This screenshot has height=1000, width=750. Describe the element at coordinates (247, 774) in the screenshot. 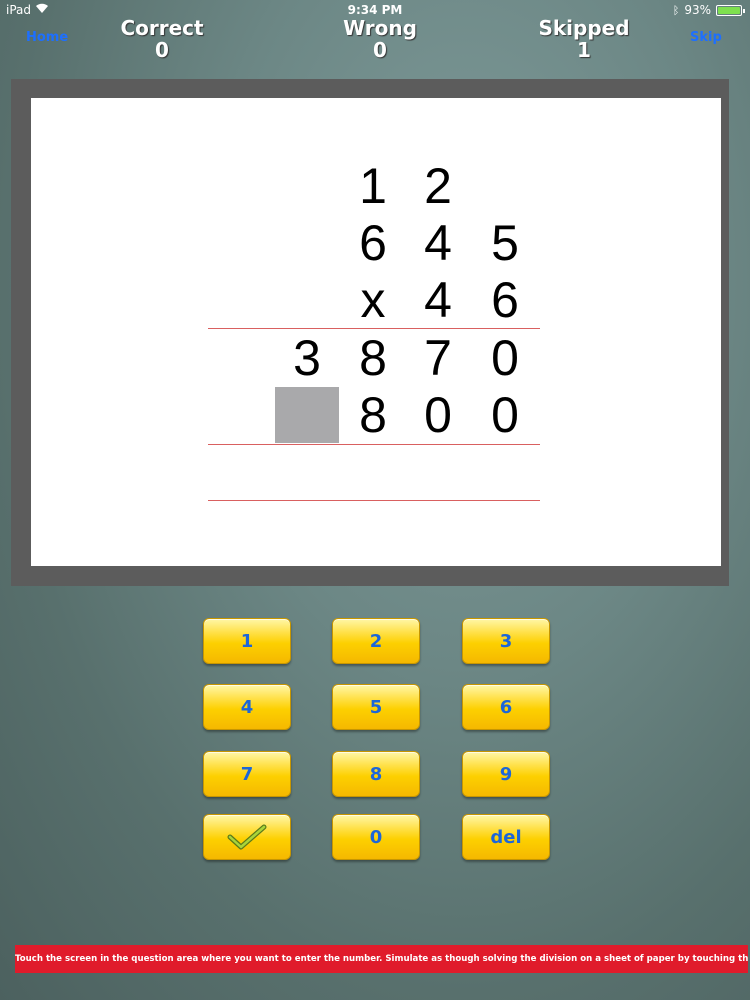

I see `key-7-button: 7` at that location.